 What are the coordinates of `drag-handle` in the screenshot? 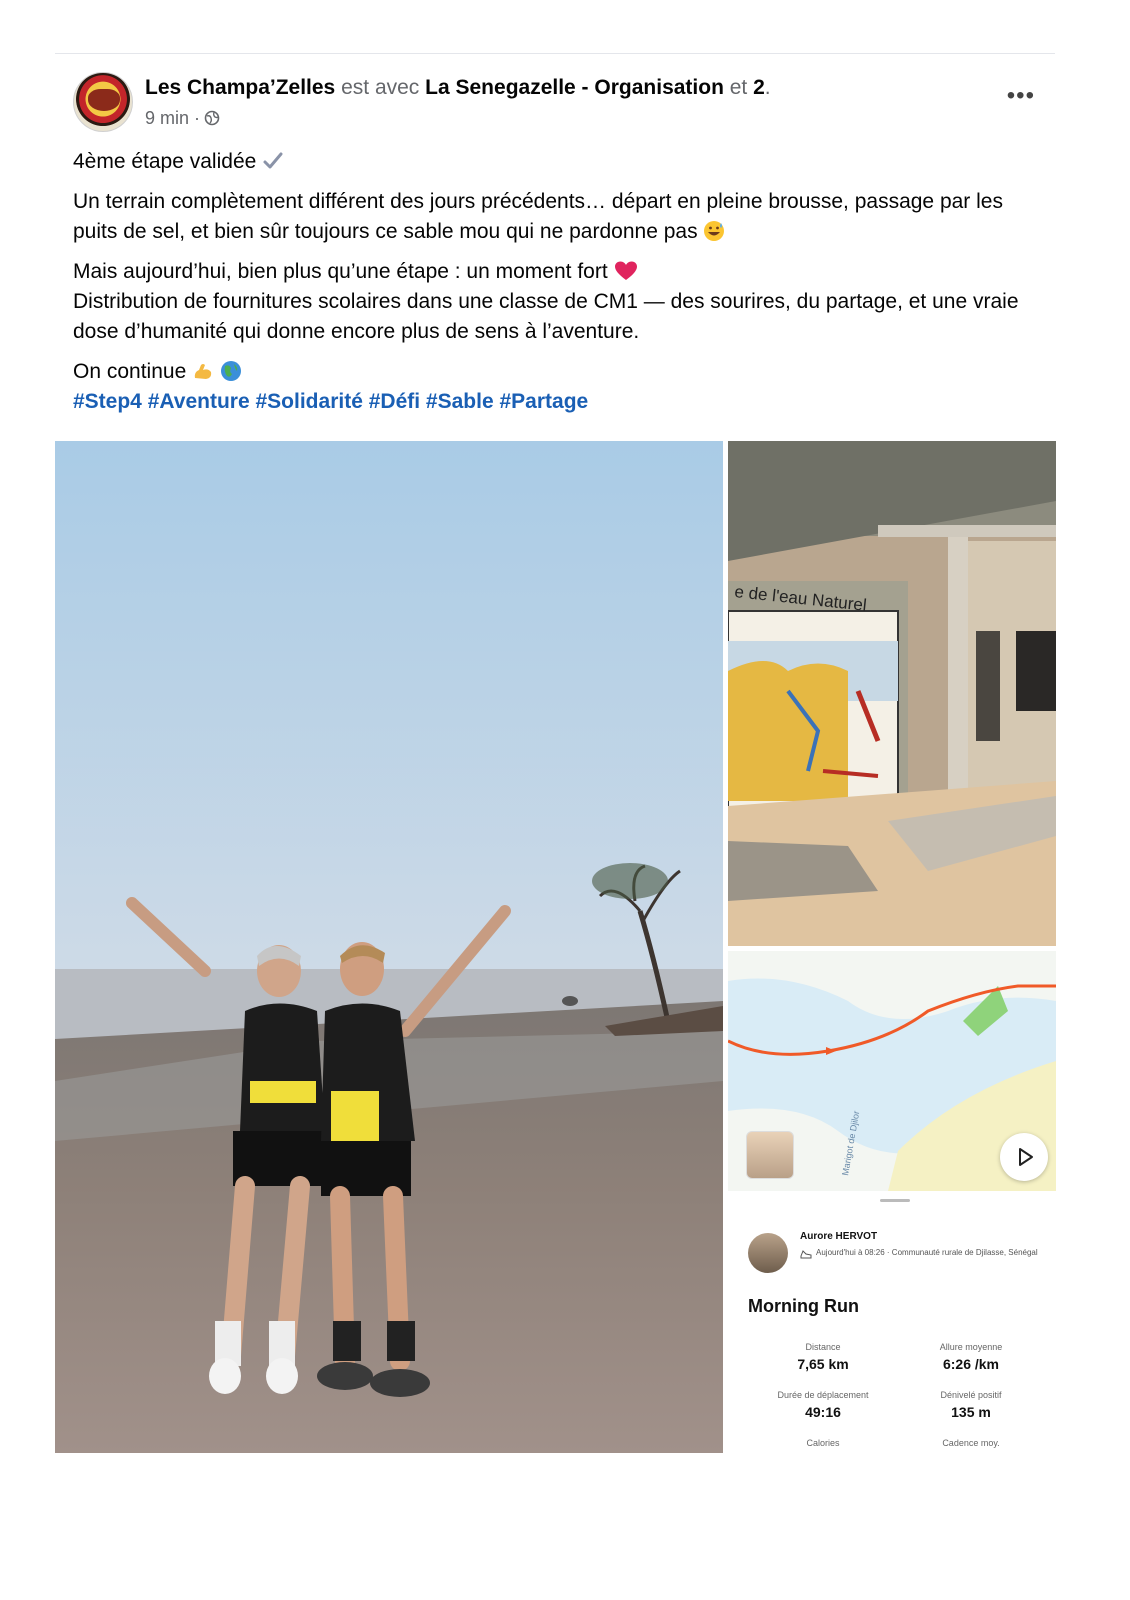 It's located at (895, 1200).